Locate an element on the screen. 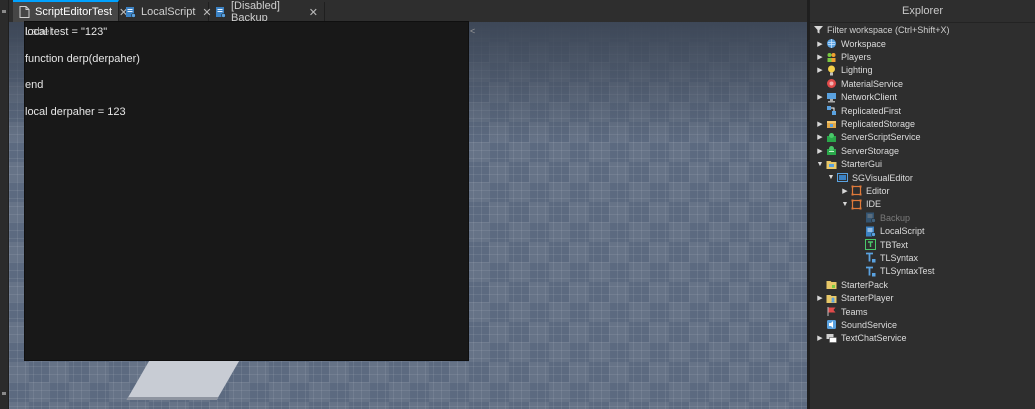  explorer-item-players: ▶ Players is located at coordinates (922, 56).